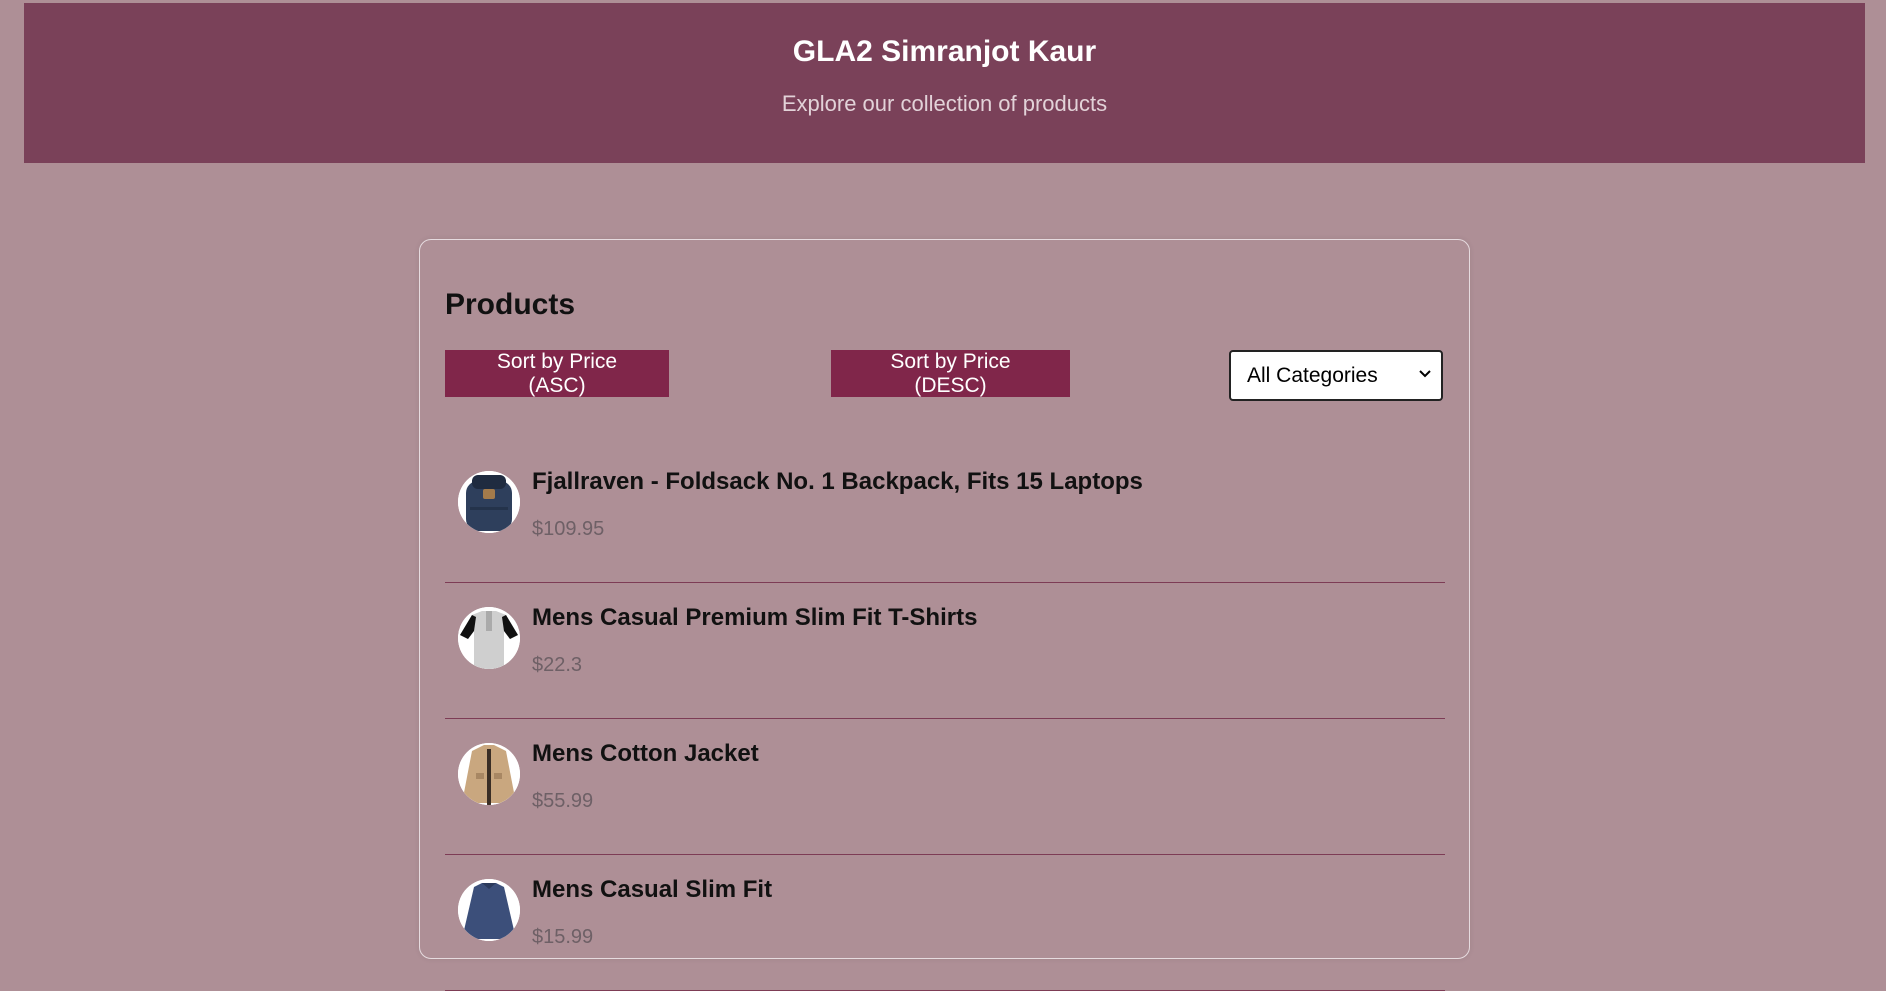 The width and height of the screenshot is (1886, 991). What do you see at coordinates (645, 753) in the screenshot?
I see `product-name: Mens Cotton Jacket` at bounding box center [645, 753].